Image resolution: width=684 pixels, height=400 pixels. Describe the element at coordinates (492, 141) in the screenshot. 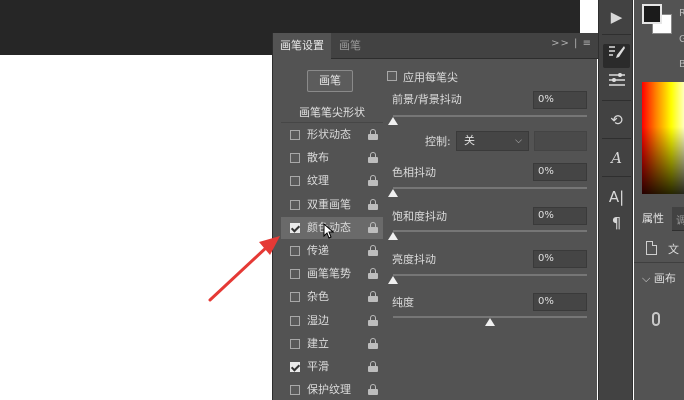

I see `control-select: 关 ⌵` at that location.